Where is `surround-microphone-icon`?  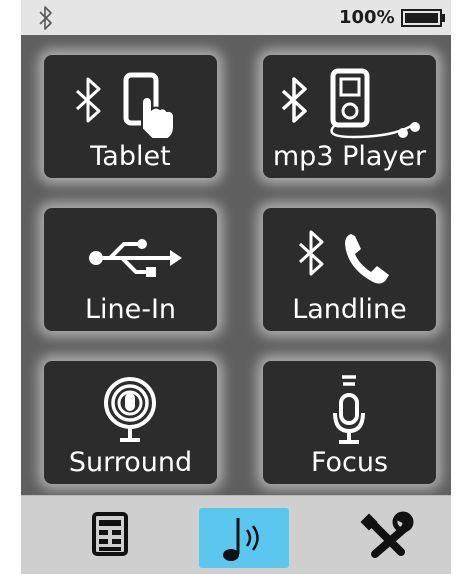 surround-microphone-icon is located at coordinates (130, 409).